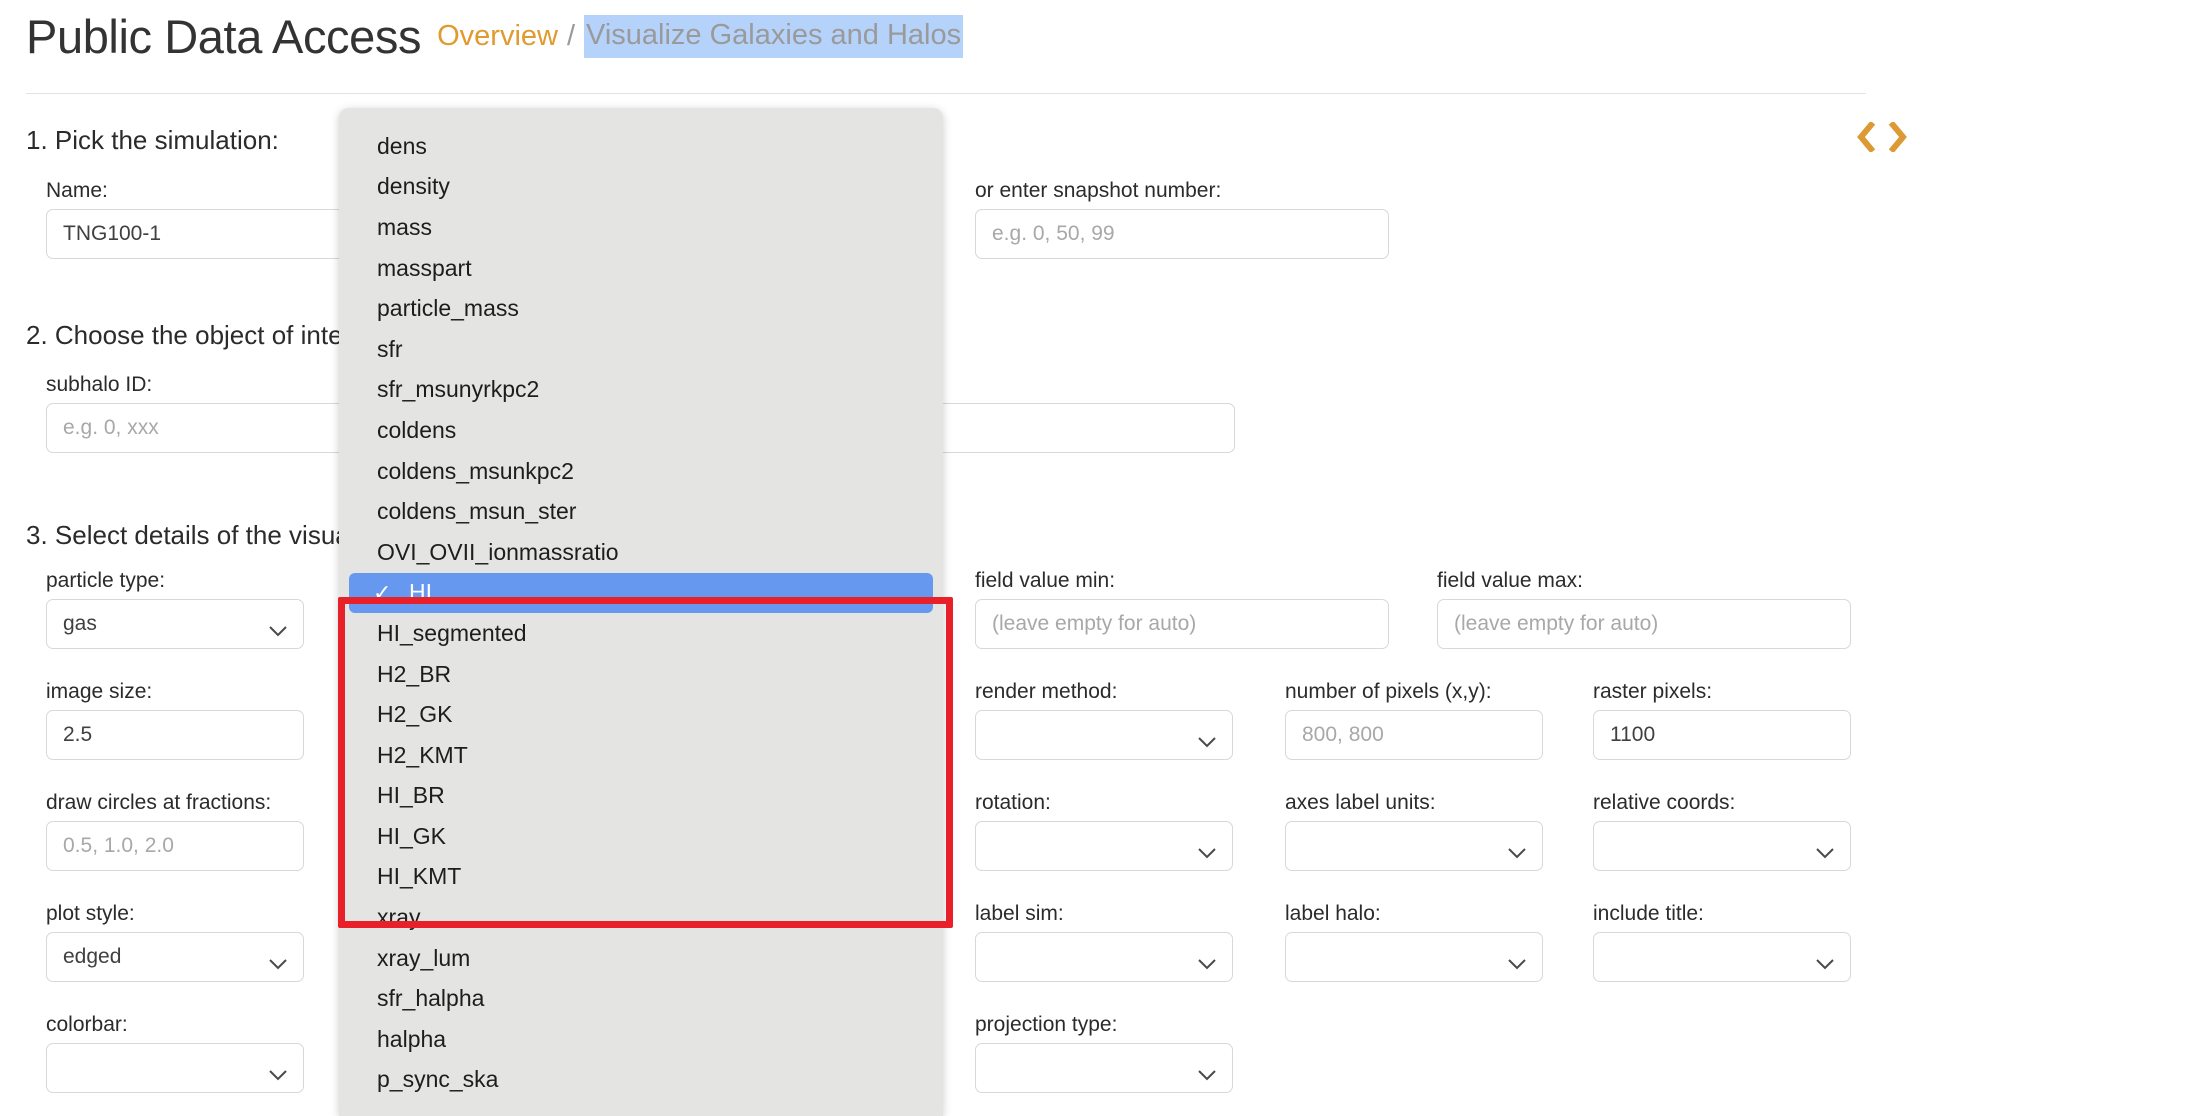 Image resolution: width=2204 pixels, height=1116 pixels. I want to click on dropdown-option-label: coldens_msunkpc2, so click(475, 470).